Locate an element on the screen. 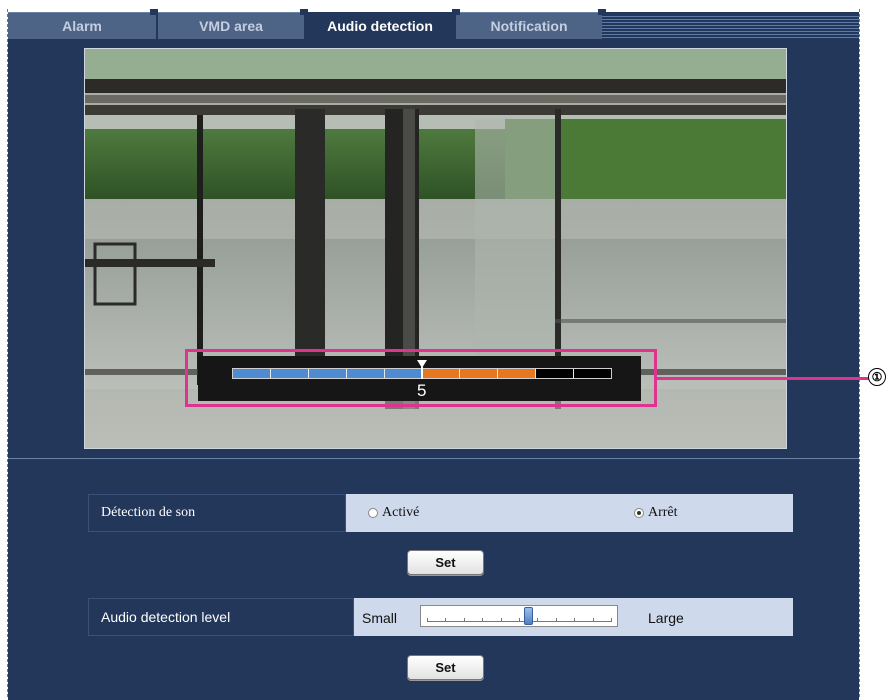 The height and width of the screenshot is (700, 888). audio-detection-level-label: Audio detection level is located at coordinates (221, 617).